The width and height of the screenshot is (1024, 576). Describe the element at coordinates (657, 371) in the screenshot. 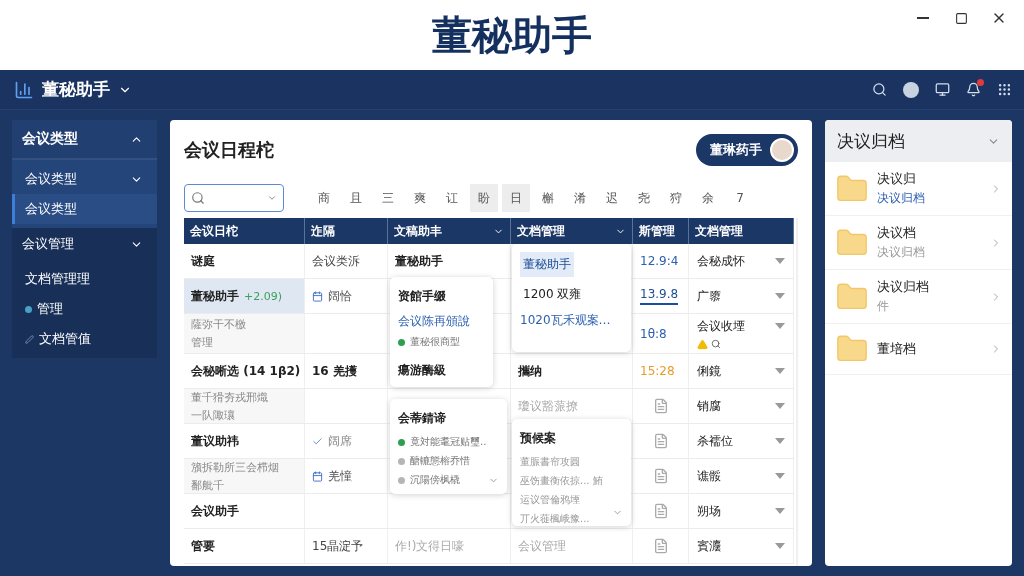

I see `time-text: 15:28` at that location.